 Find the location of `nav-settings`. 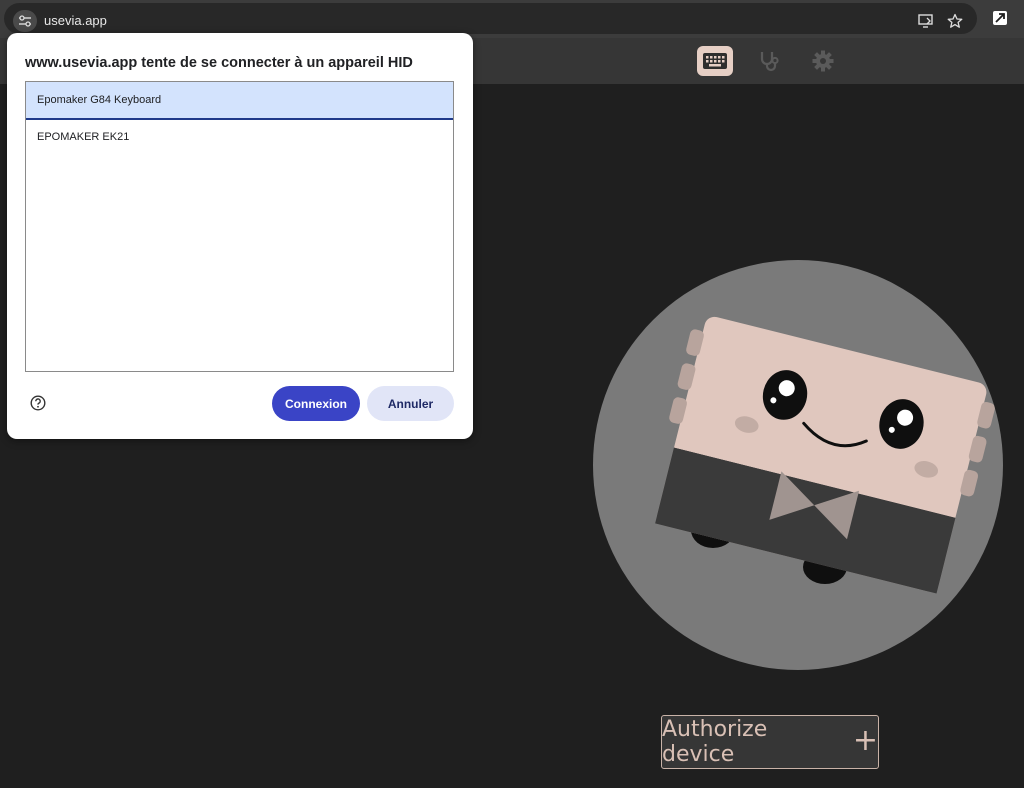

nav-settings is located at coordinates (823, 61).